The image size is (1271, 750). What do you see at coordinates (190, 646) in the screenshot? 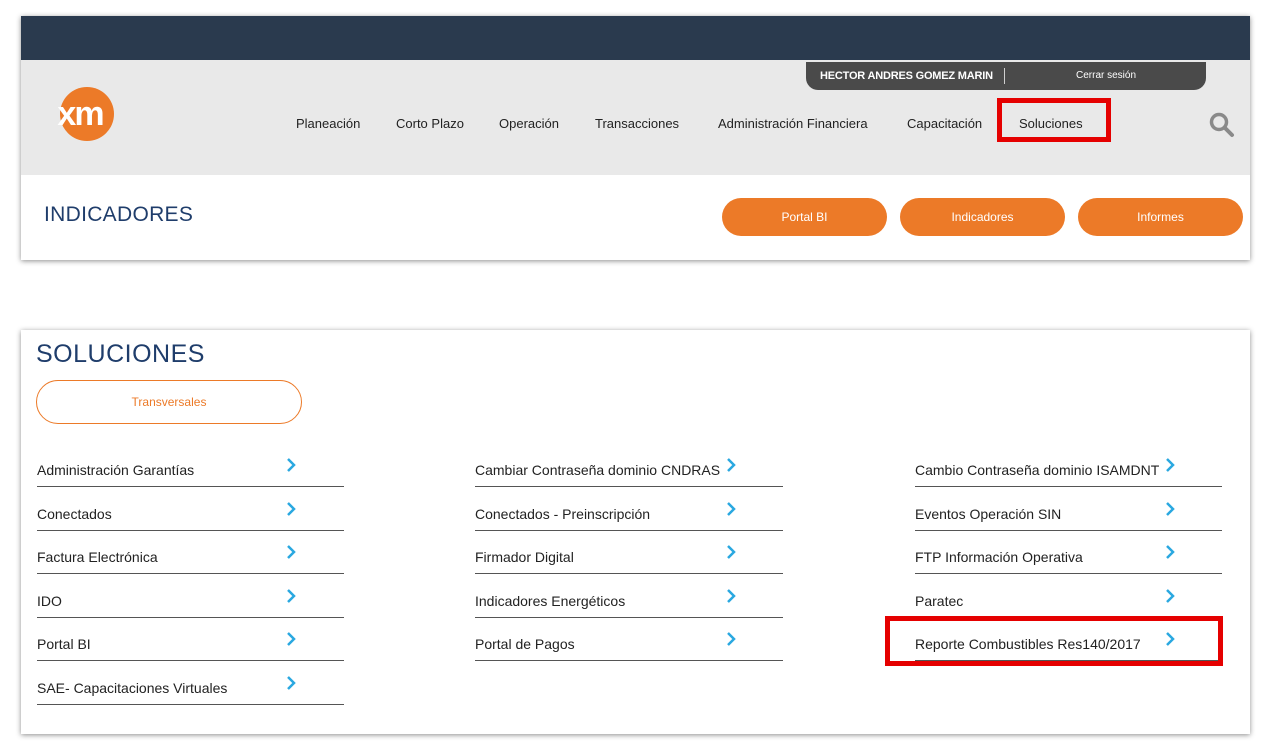
I see `list-item: Portal BI` at bounding box center [190, 646].